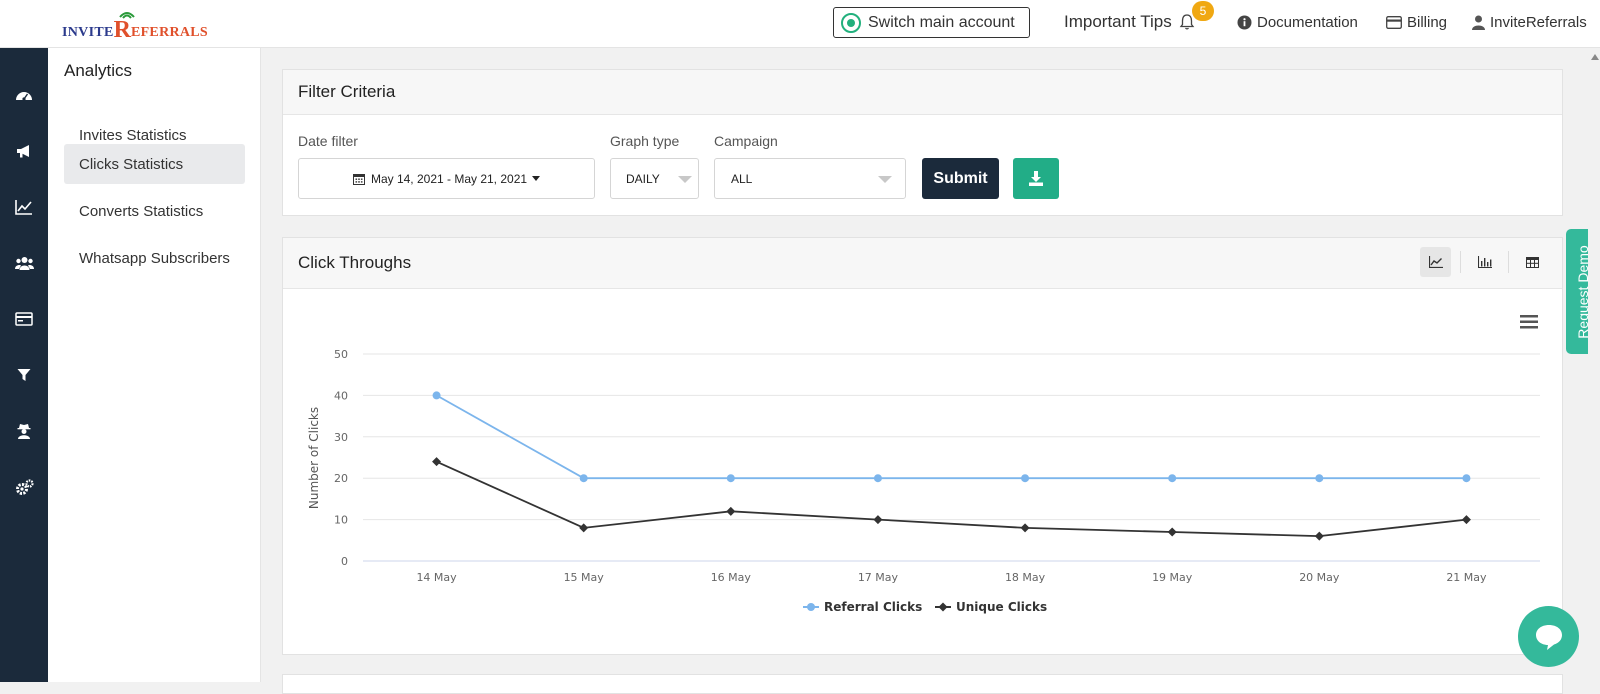 Image resolution: width=1600 pixels, height=694 pixels. What do you see at coordinates (88, 32) in the screenshot?
I see `logo-text-invite: INVITE` at bounding box center [88, 32].